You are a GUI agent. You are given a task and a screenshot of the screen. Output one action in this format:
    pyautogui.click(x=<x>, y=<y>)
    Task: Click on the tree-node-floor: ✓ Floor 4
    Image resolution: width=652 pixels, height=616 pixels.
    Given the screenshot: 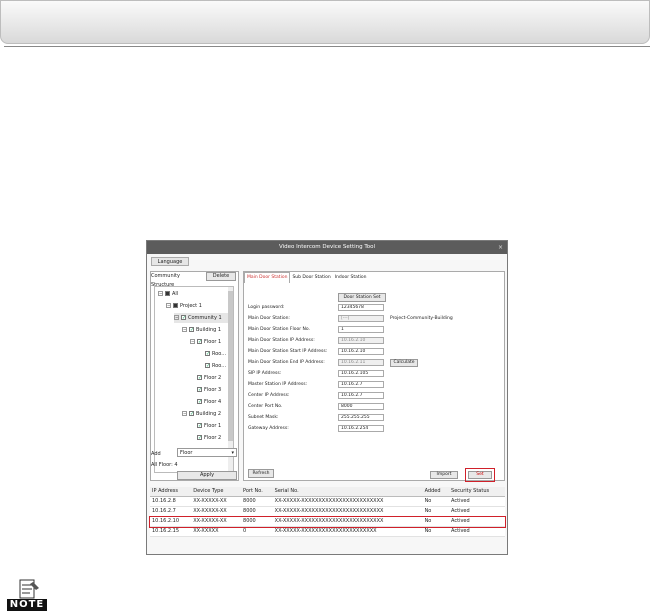 What is the action you would take?
    pyautogui.click(x=209, y=402)
    